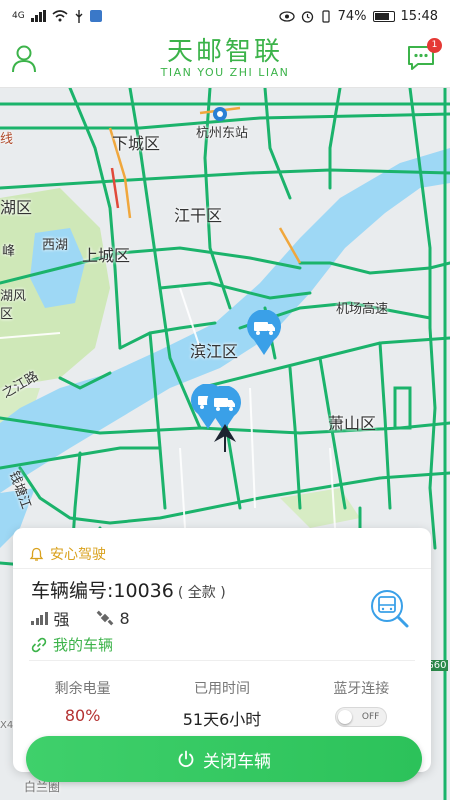 The image size is (450, 800). Describe the element at coordinates (237, 761) in the screenshot. I see `close-vehicle-label: 关闭车辆` at that location.